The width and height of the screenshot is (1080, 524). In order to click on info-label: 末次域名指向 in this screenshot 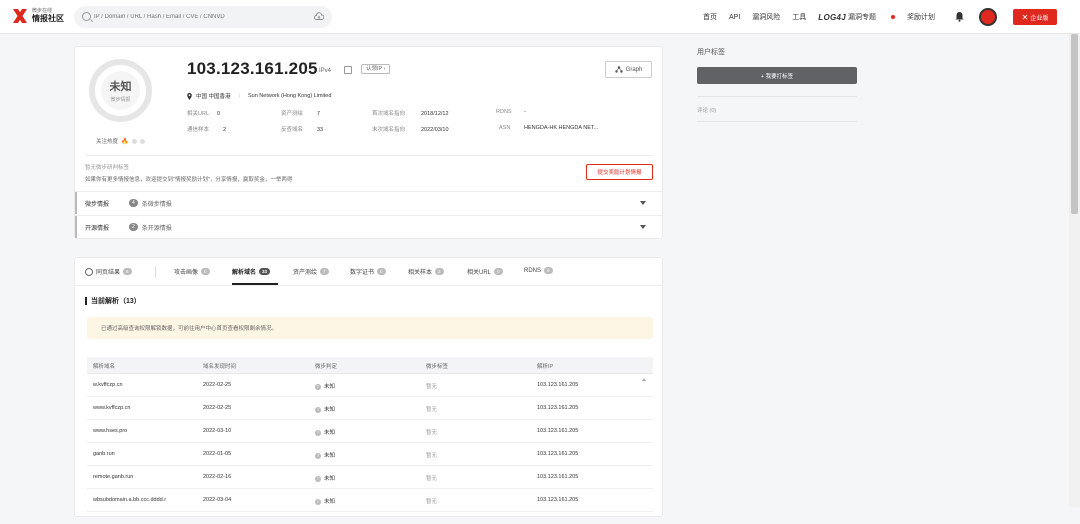, I will do `click(389, 130)`.